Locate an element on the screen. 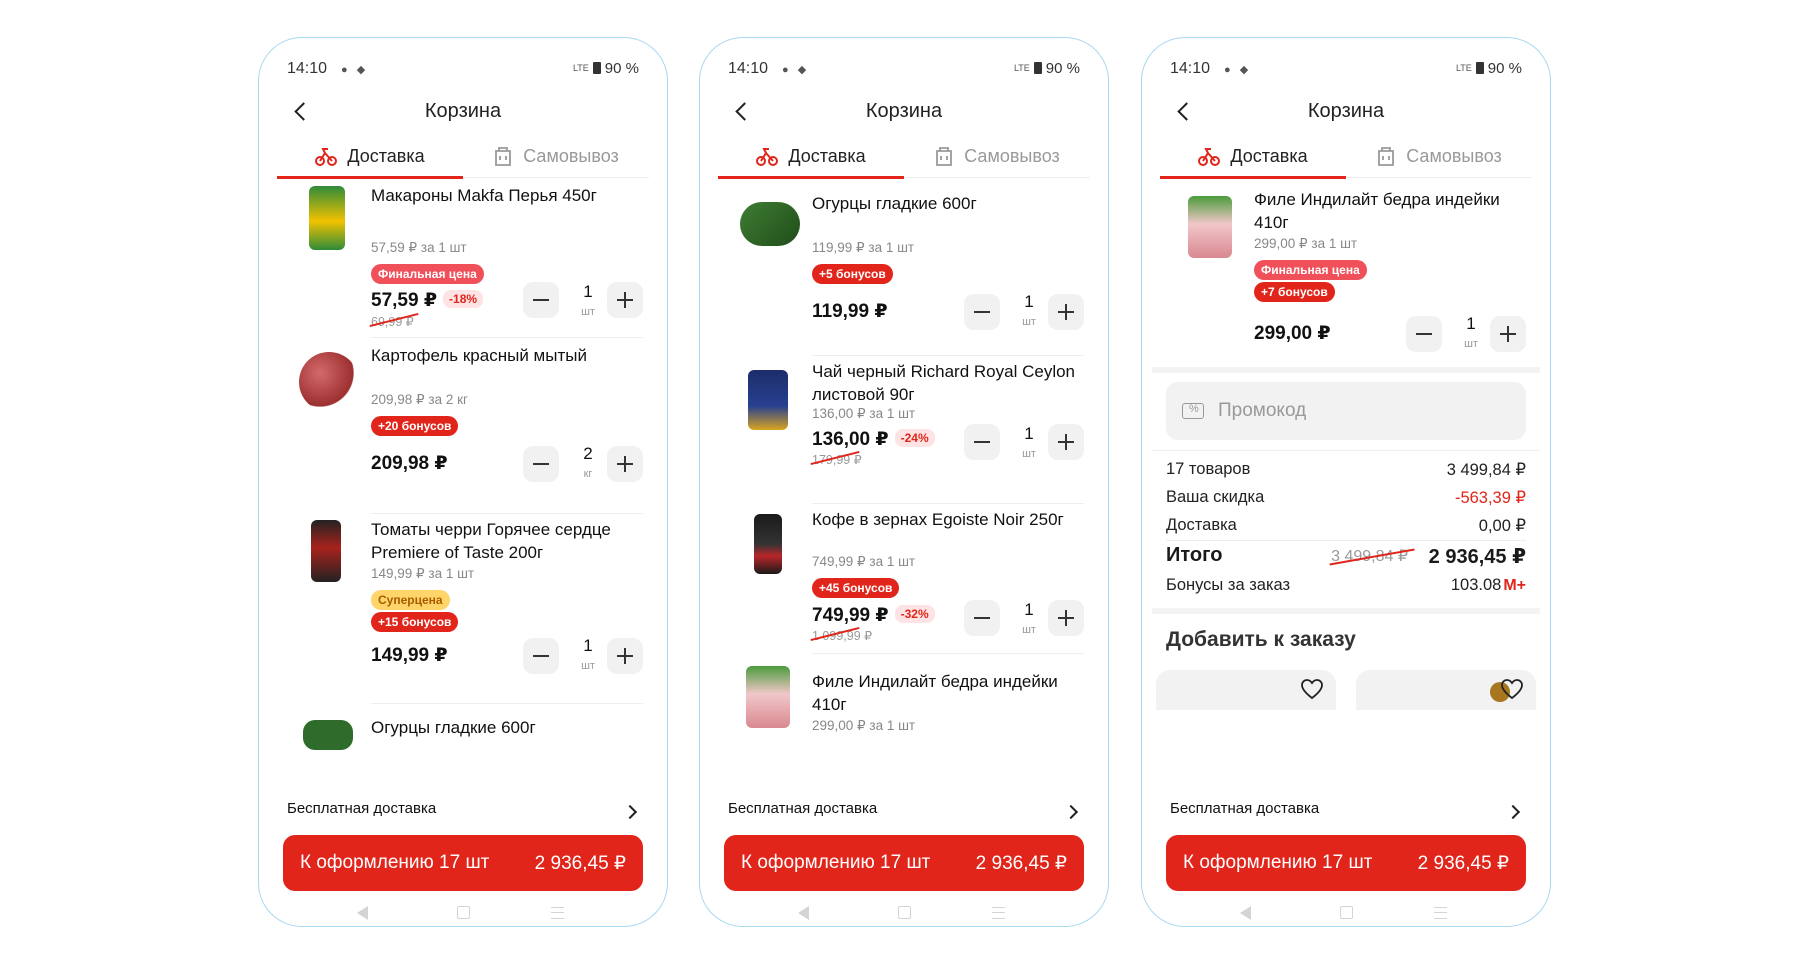  summary-discount-row: Ваша скидка -563,39 ₽ is located at coordinates (1346, 497).